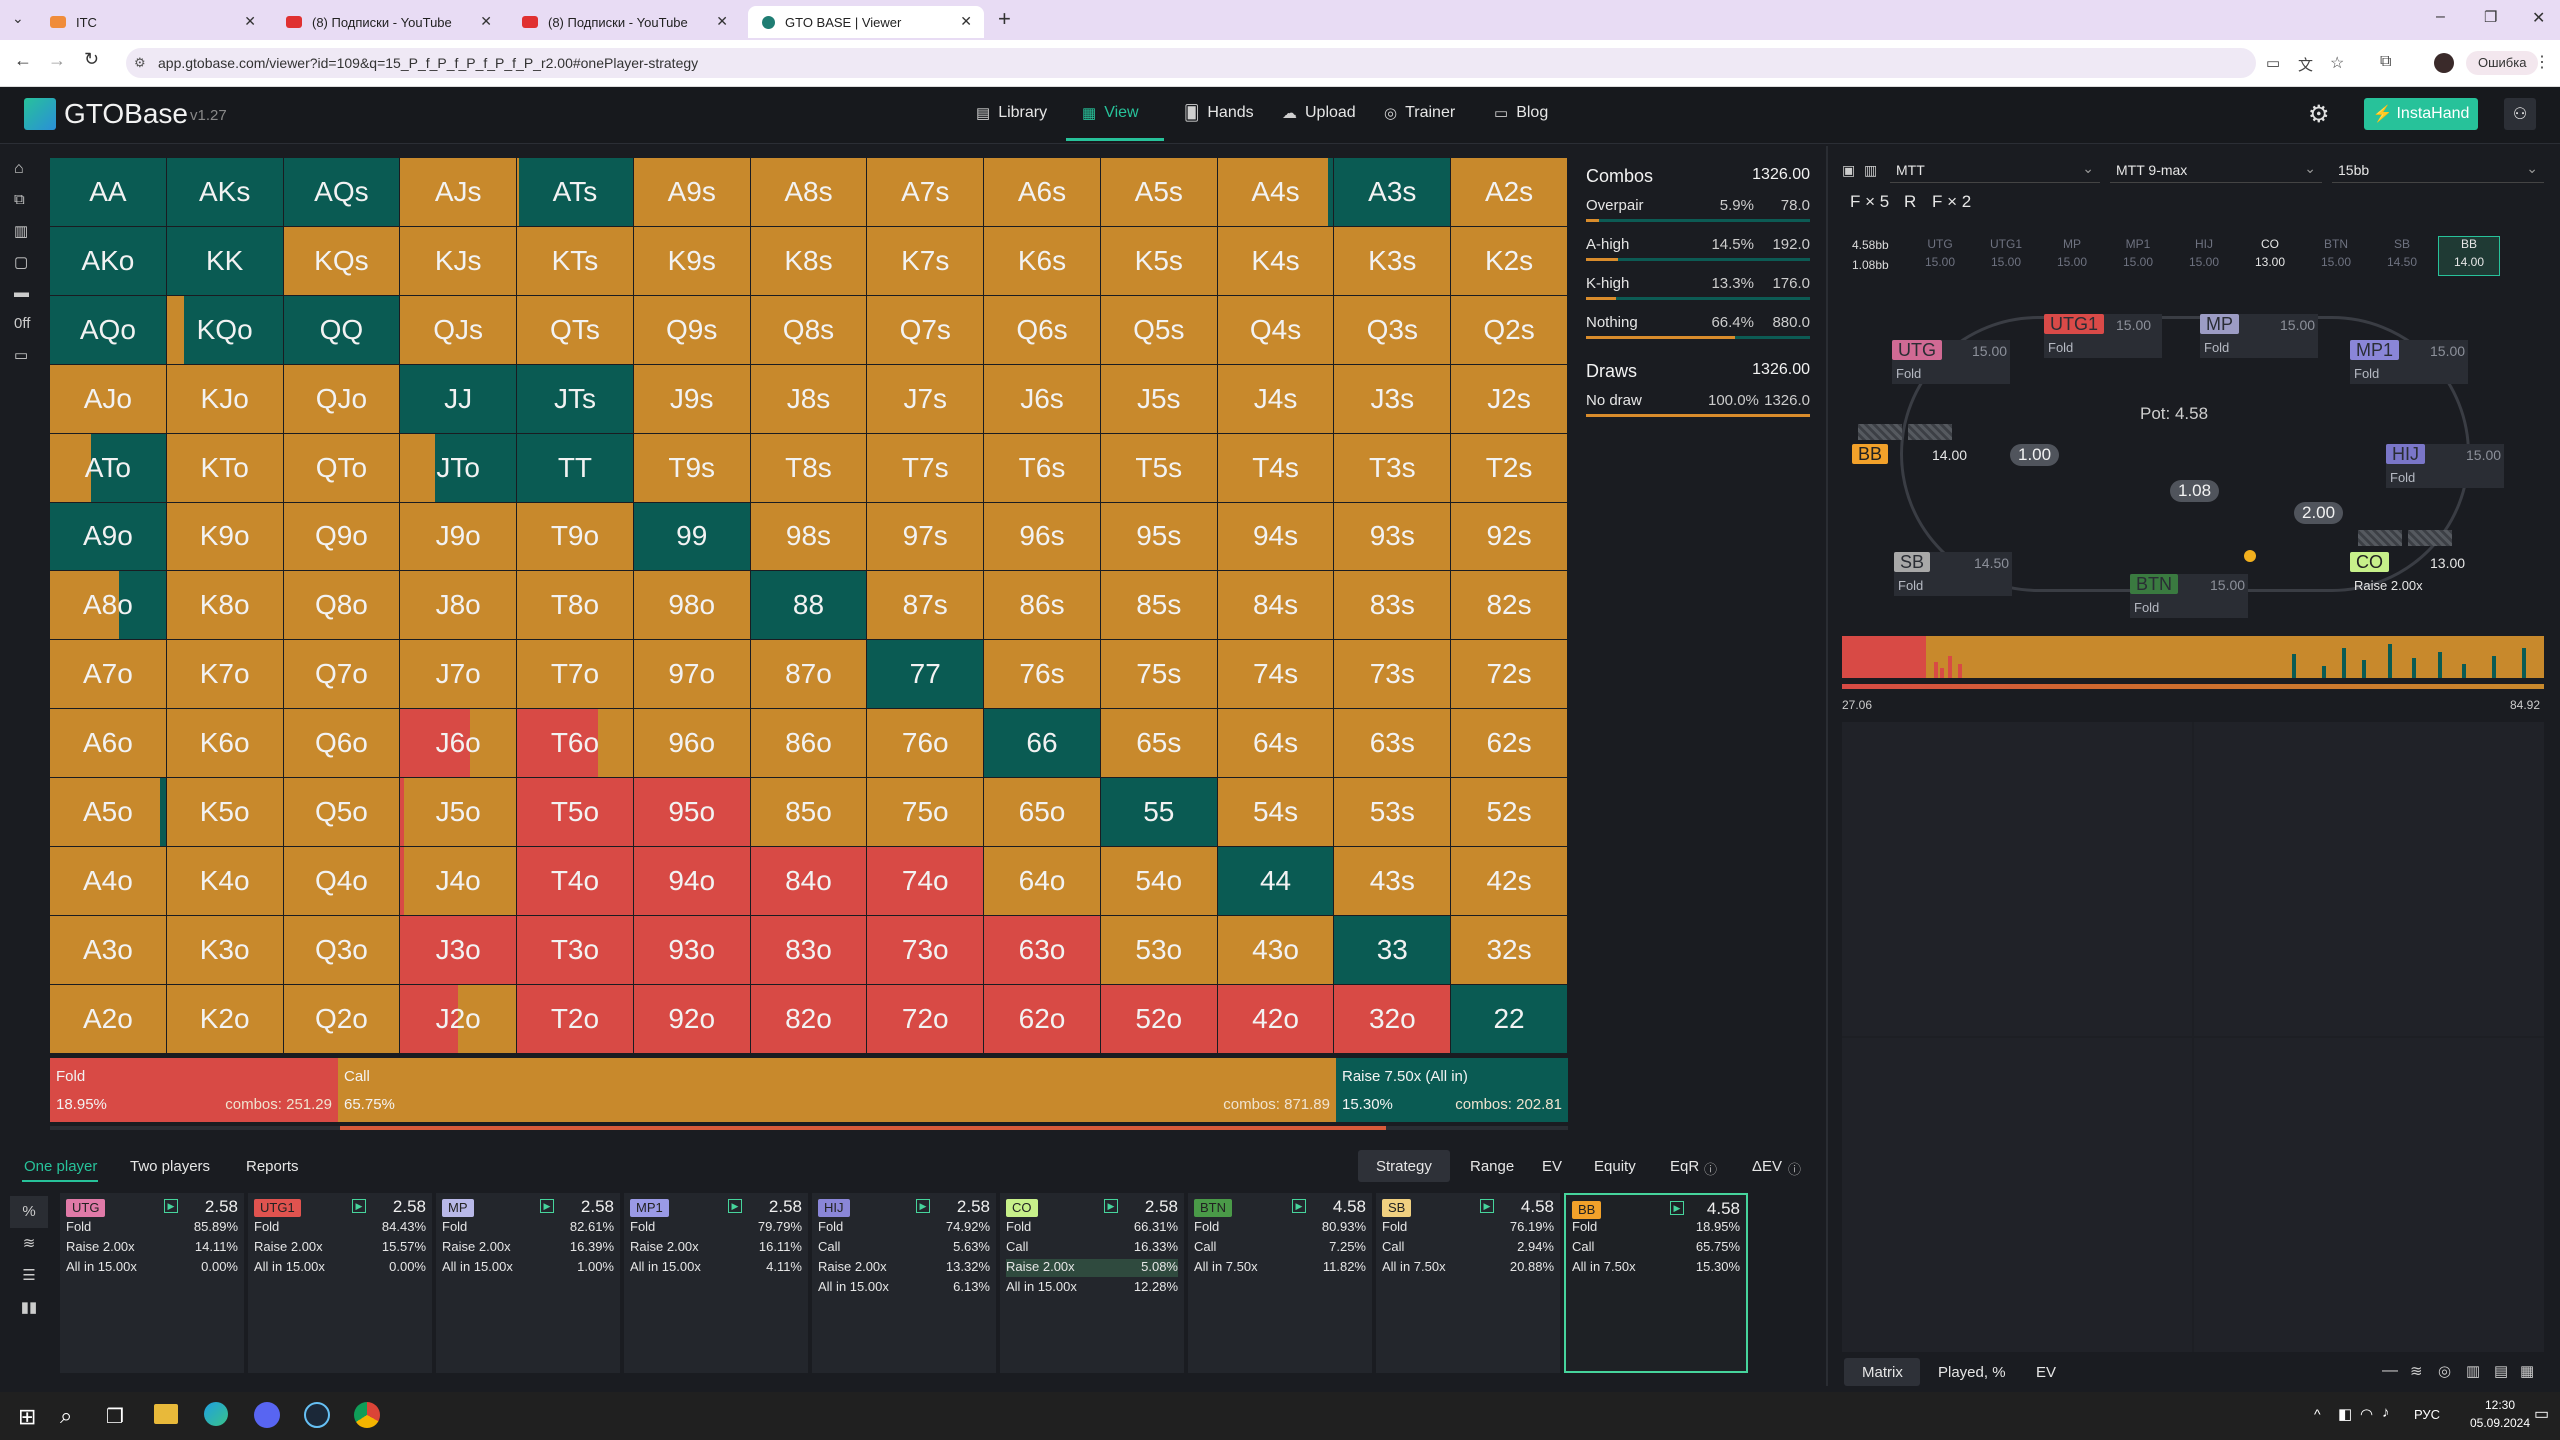 The height and width of the screenshot is (1440, 2560). What do you see at coordinates (2103, 336) in the screenshot?
I see `seat-utg1: UTG1 15.00 Fold` at bounding box center [2103, 336].